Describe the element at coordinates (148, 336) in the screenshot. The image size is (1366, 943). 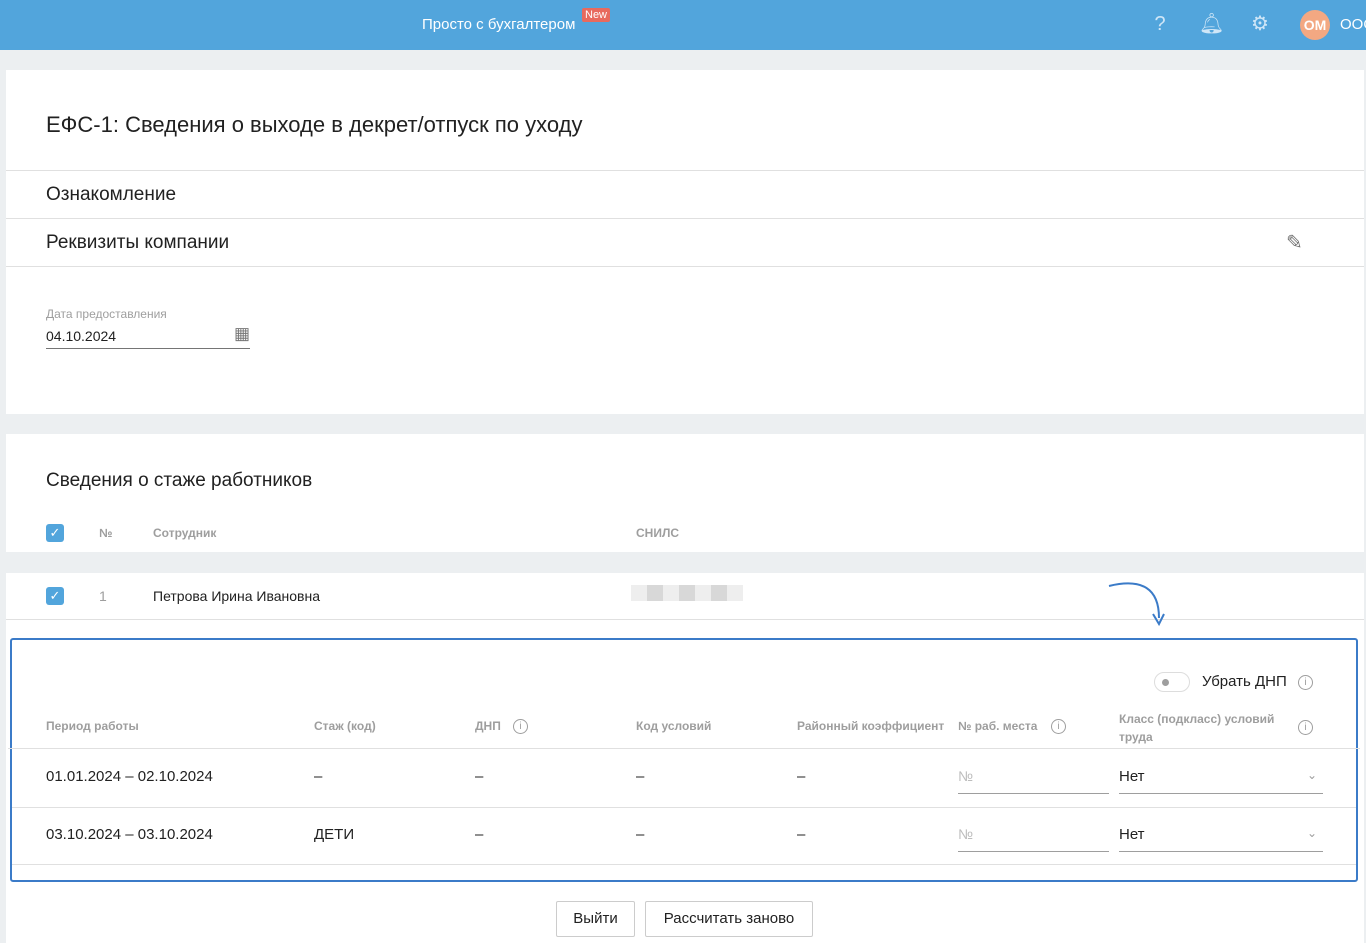
I see `date-input: 04.10.2024 ▦` at that location.